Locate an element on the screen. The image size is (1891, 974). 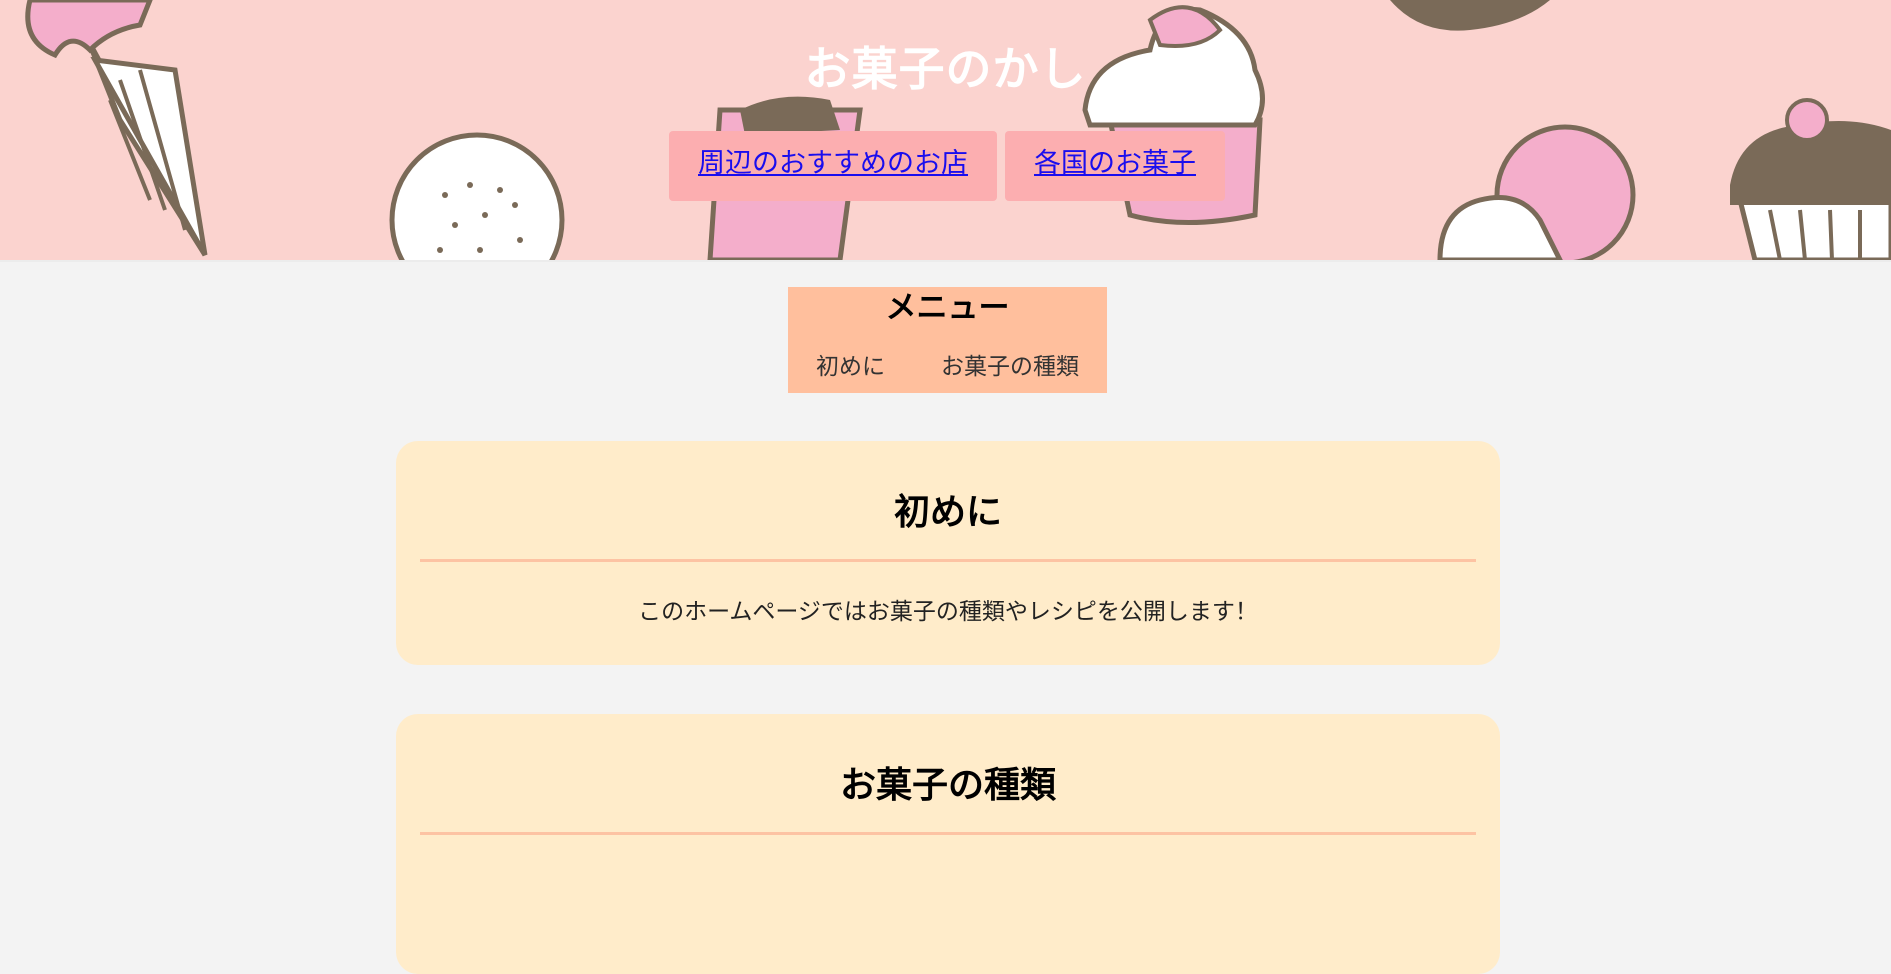
header-nav: 周辺のおすすめのお店 各国のお菓子 is located at coordinates (947, 166).